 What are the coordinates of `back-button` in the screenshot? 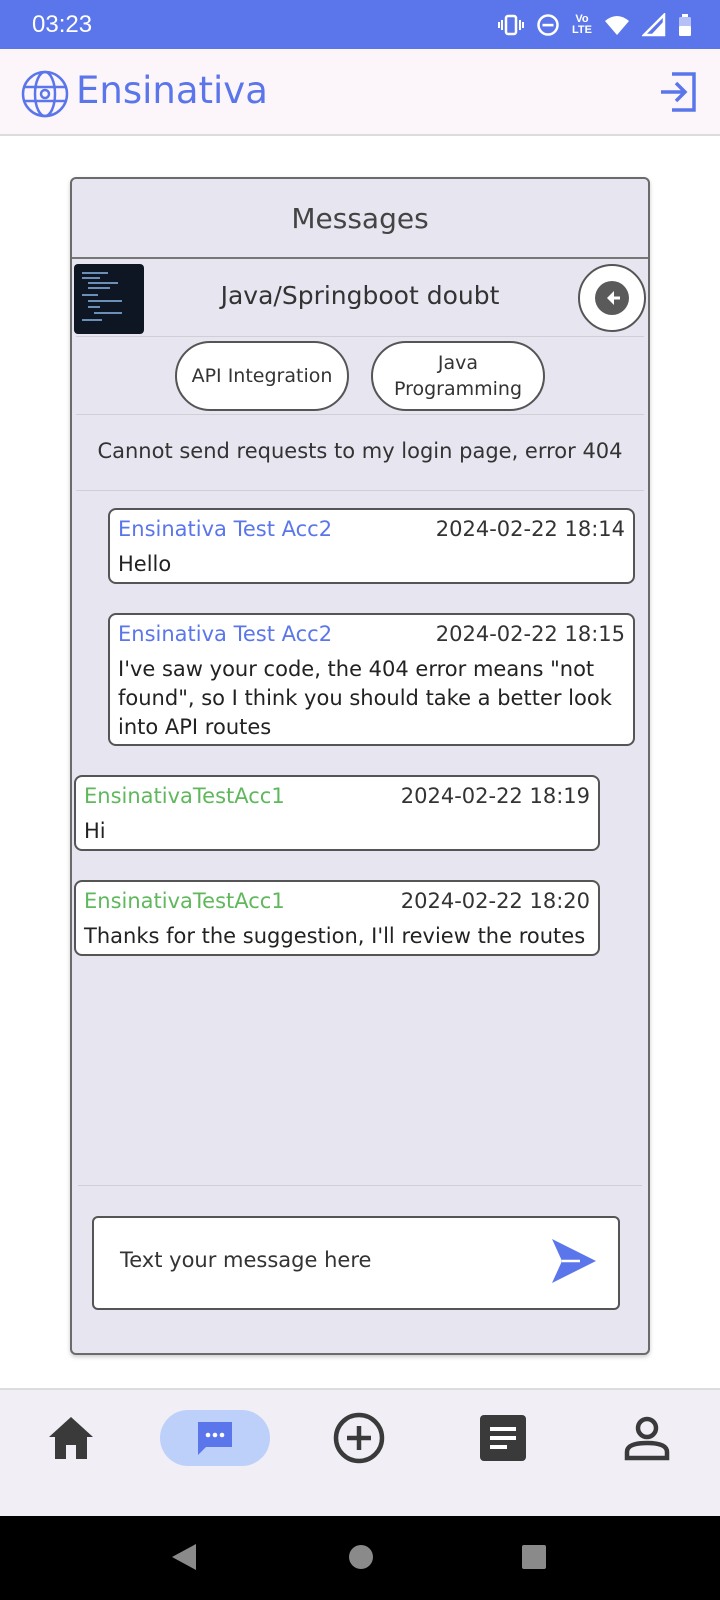 It's located at (612, 298).